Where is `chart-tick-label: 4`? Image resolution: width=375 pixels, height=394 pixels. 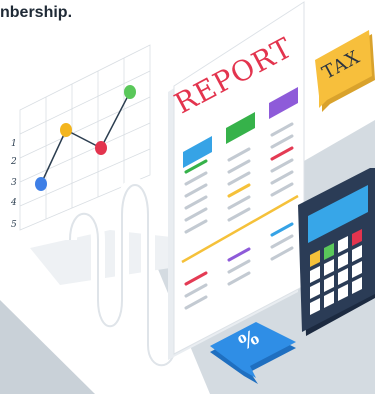 chart-tick-label: 4 is located at coordinates (13, 203).